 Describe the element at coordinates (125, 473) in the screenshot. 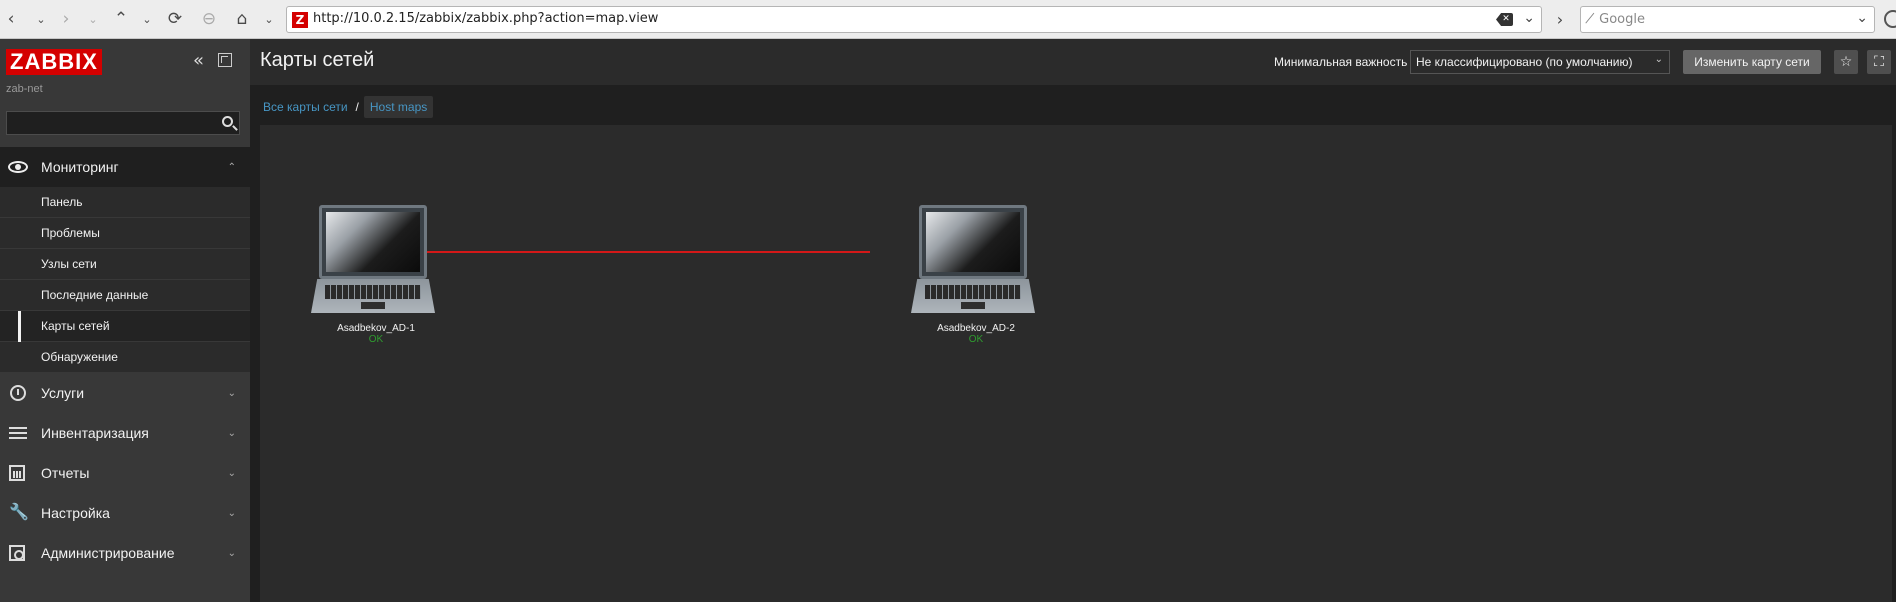

I see `menu-reports: Отчеты ⌄` at that location.